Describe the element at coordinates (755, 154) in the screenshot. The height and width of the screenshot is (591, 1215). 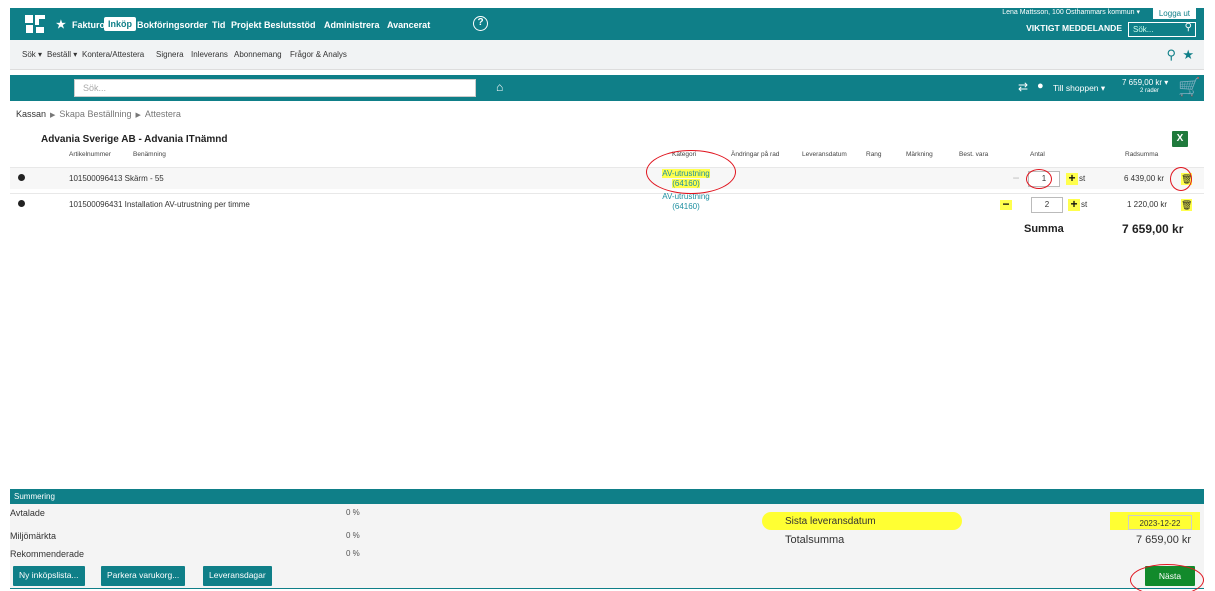
I see `col-andringar: Ändringar på rad` at that location.